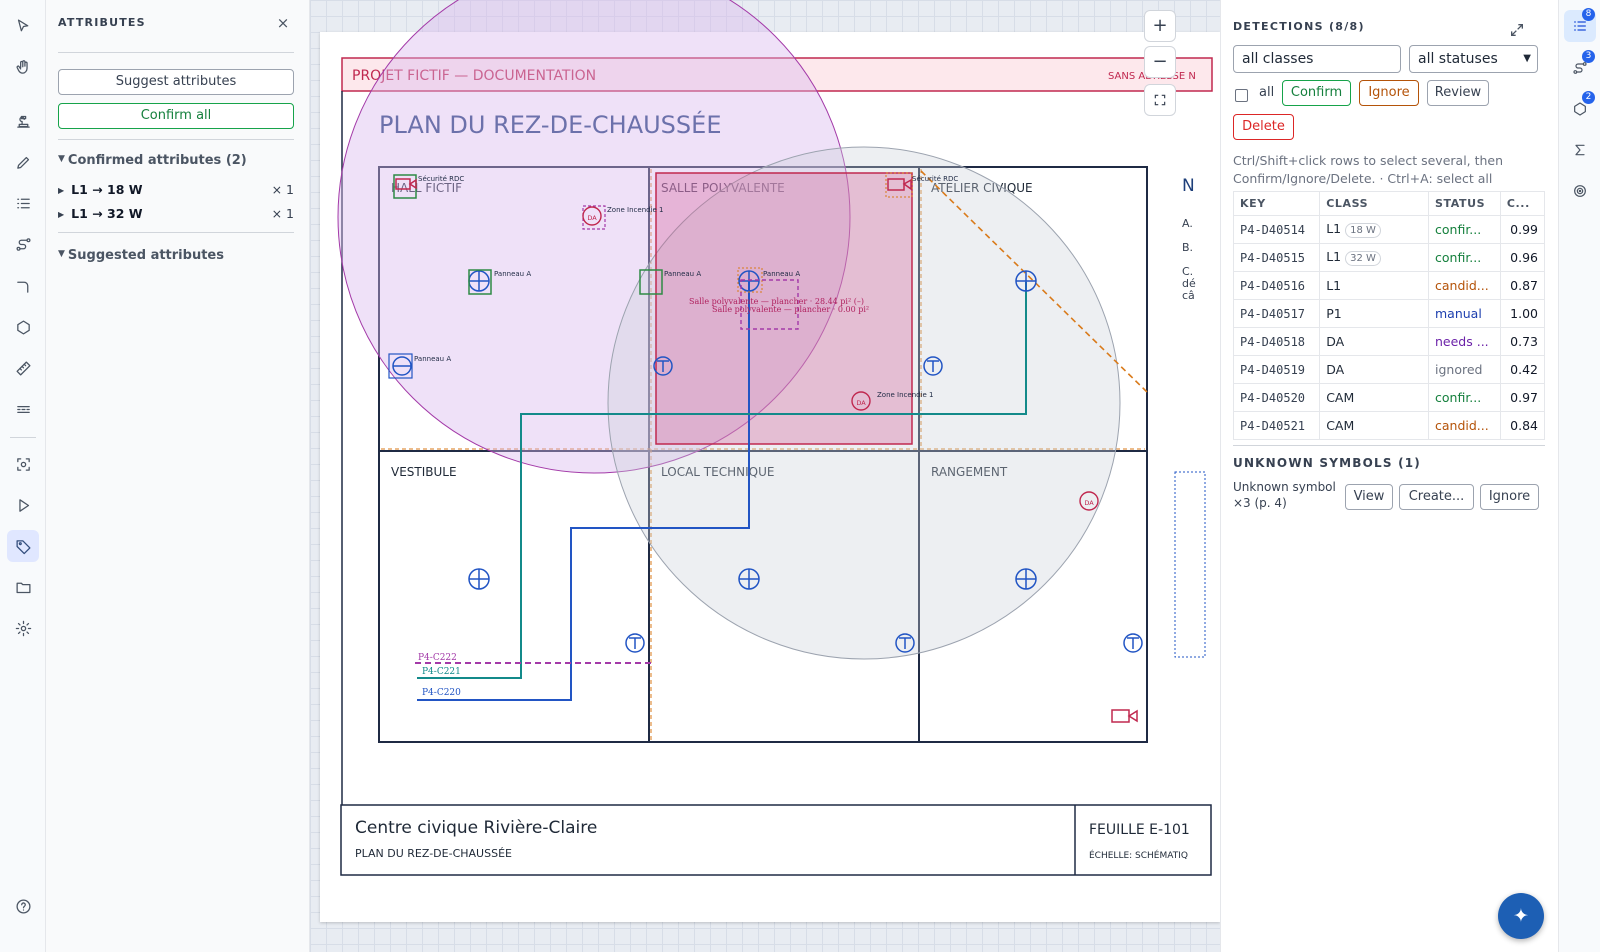 Image resolution: width=1600 pixels, height=952 pixels. I want to click on suggest-attributes-button: Suggest attributes, so click(176, 82).